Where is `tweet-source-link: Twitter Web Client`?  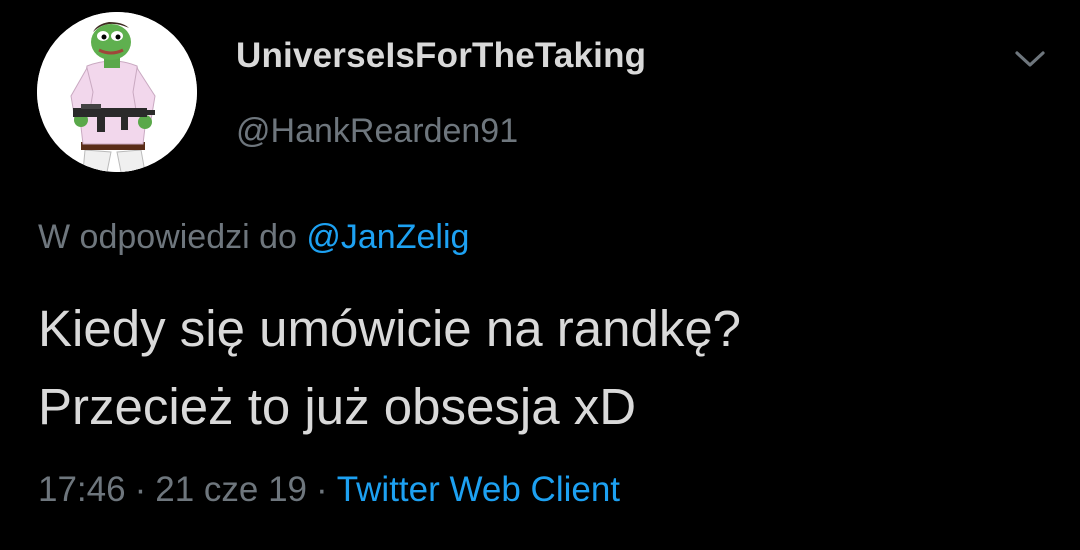
tweet-source-link: Twitter Web Client is located at coordinates (478, 489).